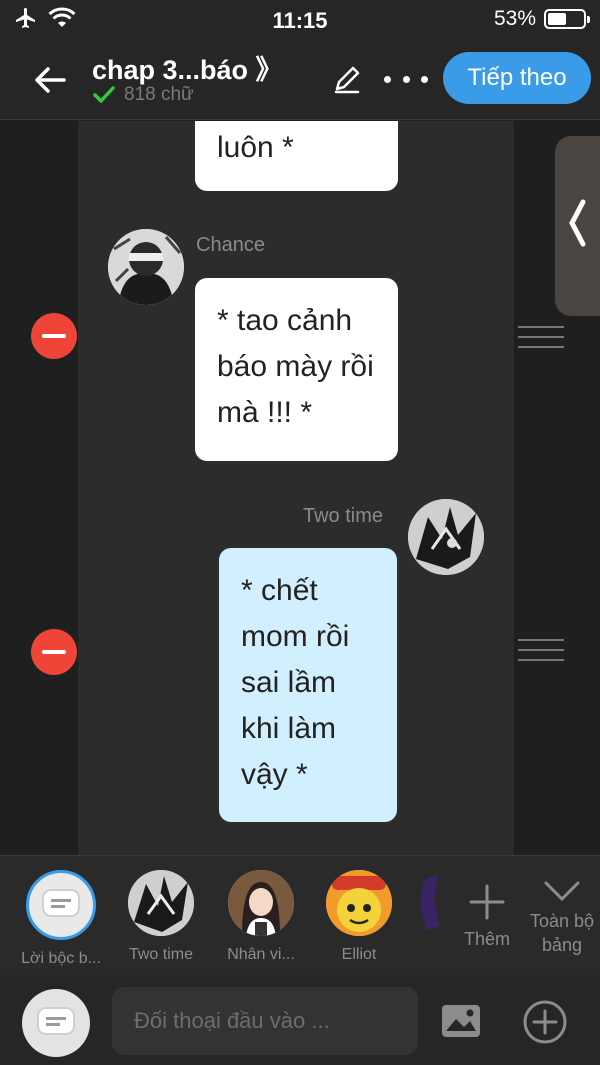 This screenshot has height=1065, width=600. Describe the element at coordinates (577, 223) in the screenshot. I see `chevron-left-icon` at that location.